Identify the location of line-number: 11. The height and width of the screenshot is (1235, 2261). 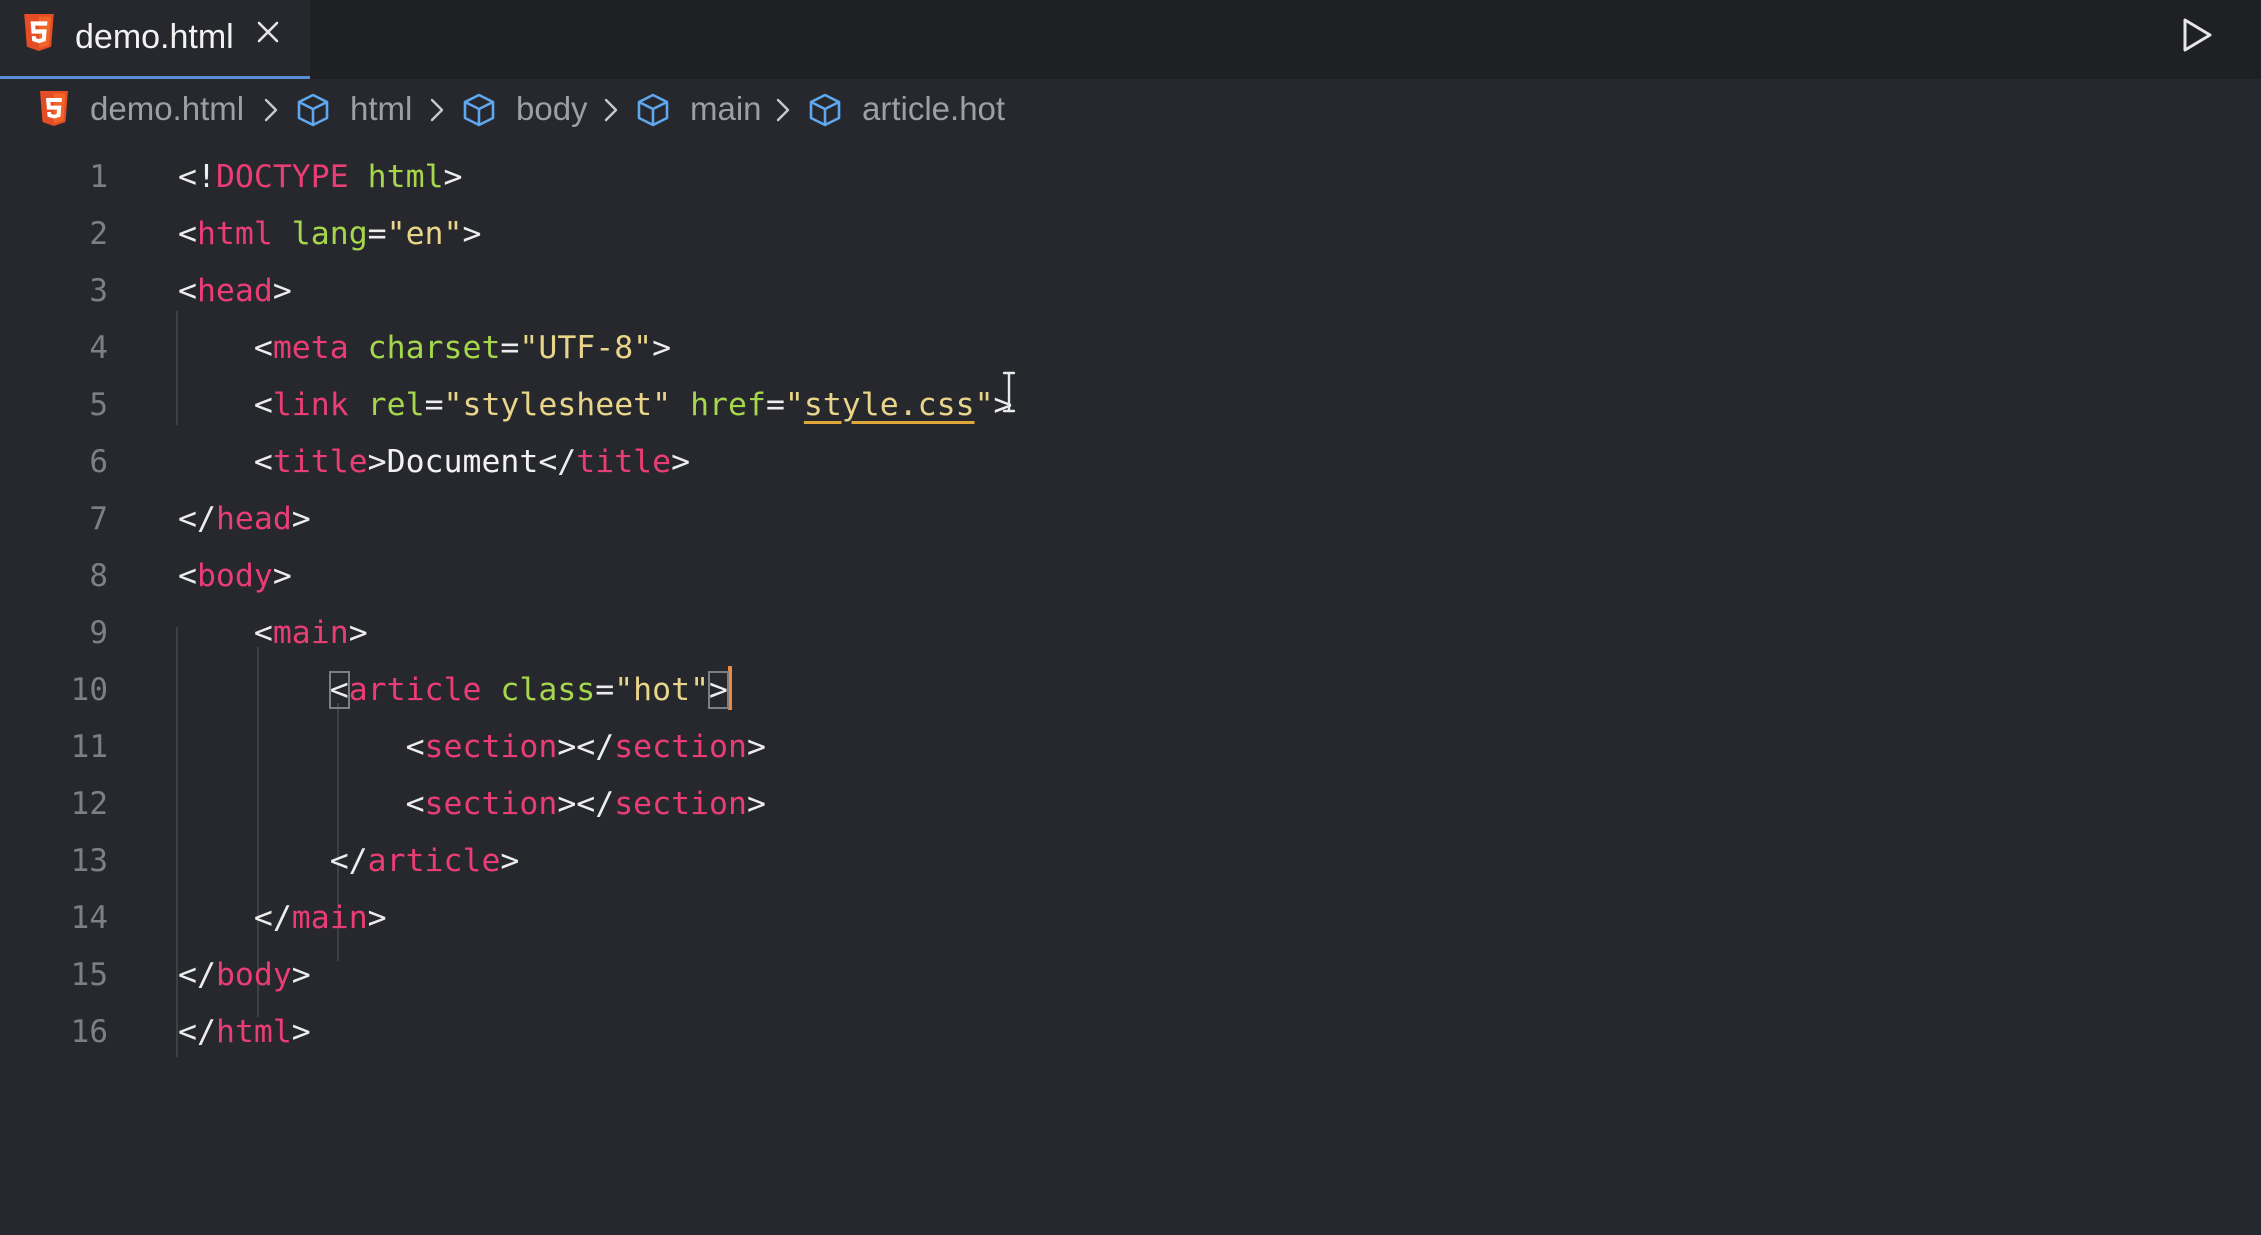
(89, 747).